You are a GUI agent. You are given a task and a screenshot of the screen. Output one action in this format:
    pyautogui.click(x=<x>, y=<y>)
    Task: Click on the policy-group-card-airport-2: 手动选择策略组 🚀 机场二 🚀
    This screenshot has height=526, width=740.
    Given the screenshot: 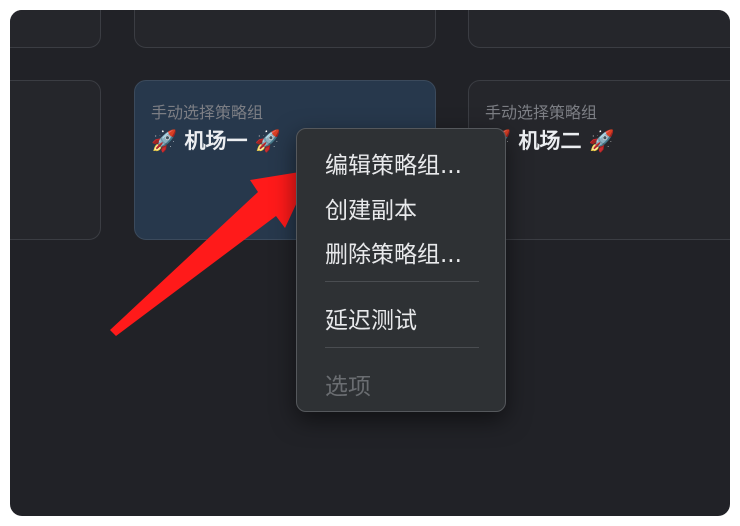 What is the action you would take?
    pyautogui.click(x=599, y=160)
    